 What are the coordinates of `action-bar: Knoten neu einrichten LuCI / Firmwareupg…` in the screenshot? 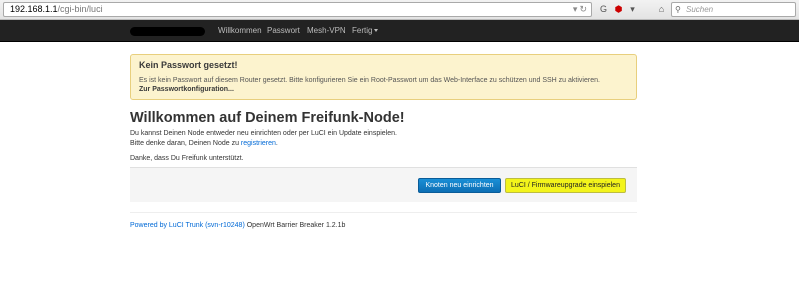 It's located at (383, 184).